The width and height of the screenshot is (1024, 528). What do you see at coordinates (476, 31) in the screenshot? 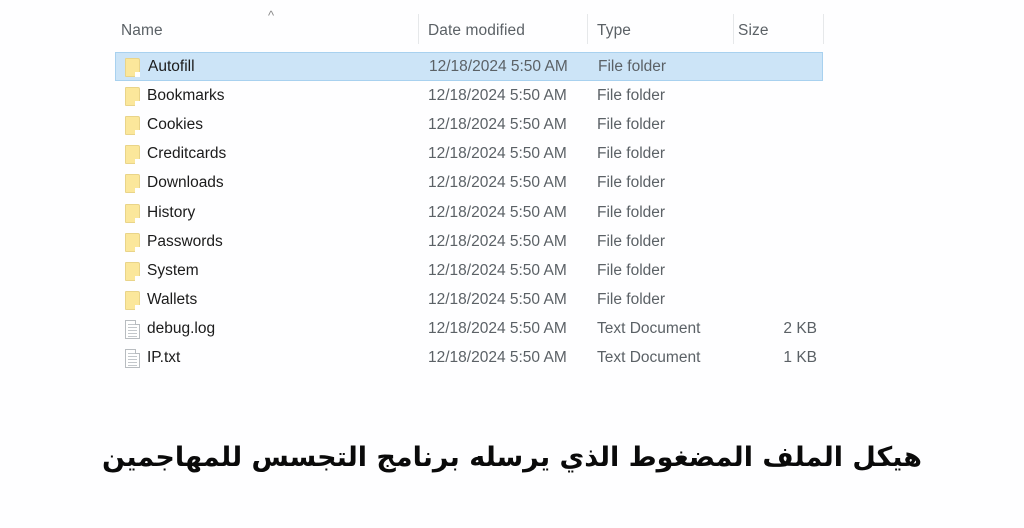
I see `column-header-date-modified: Date modified` at bounding box center [476, 31].